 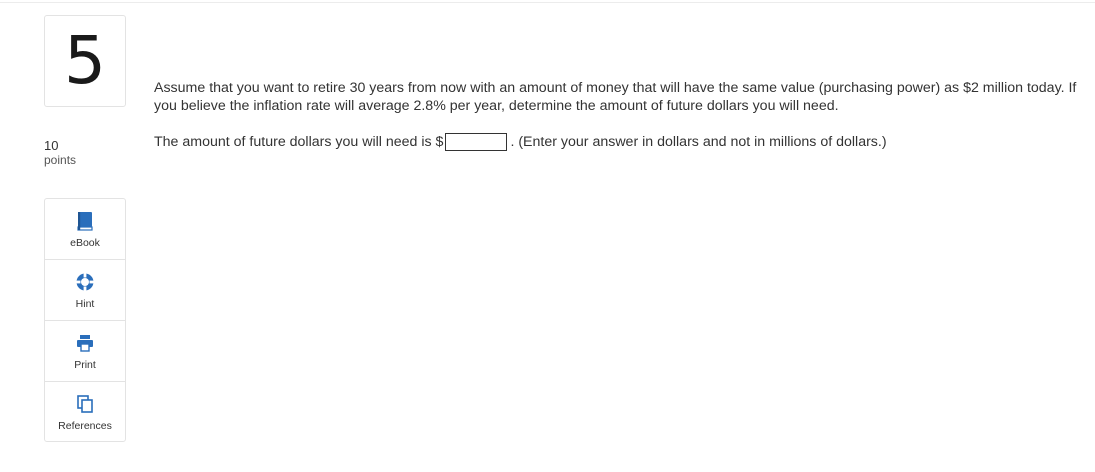 I want to click on ebook-button: eBook, so click(x=85, y=229).